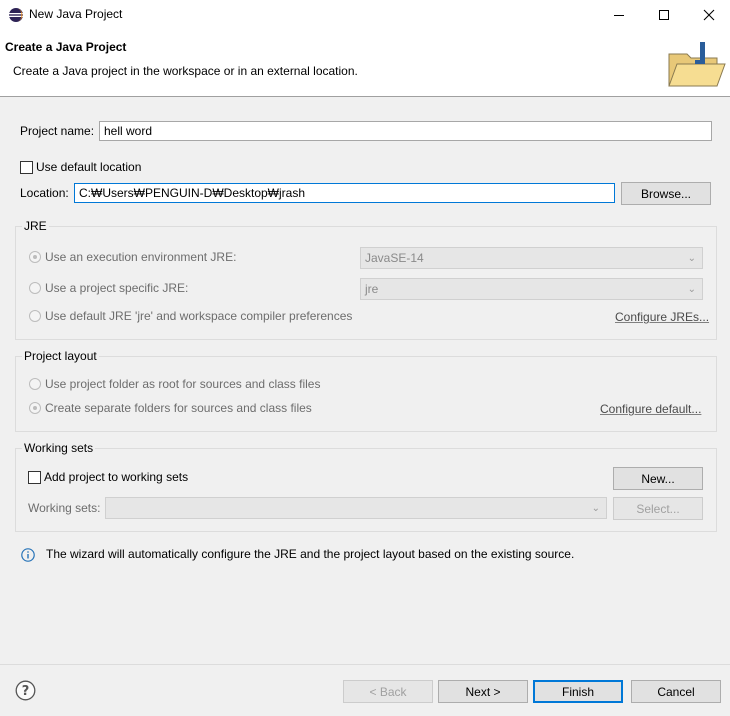 The image size is (730, 716). What do you see at coordinates (697, 64) in the screenshot?
I see `new-java-project-banner-icon` at bounding box center [697, 64].